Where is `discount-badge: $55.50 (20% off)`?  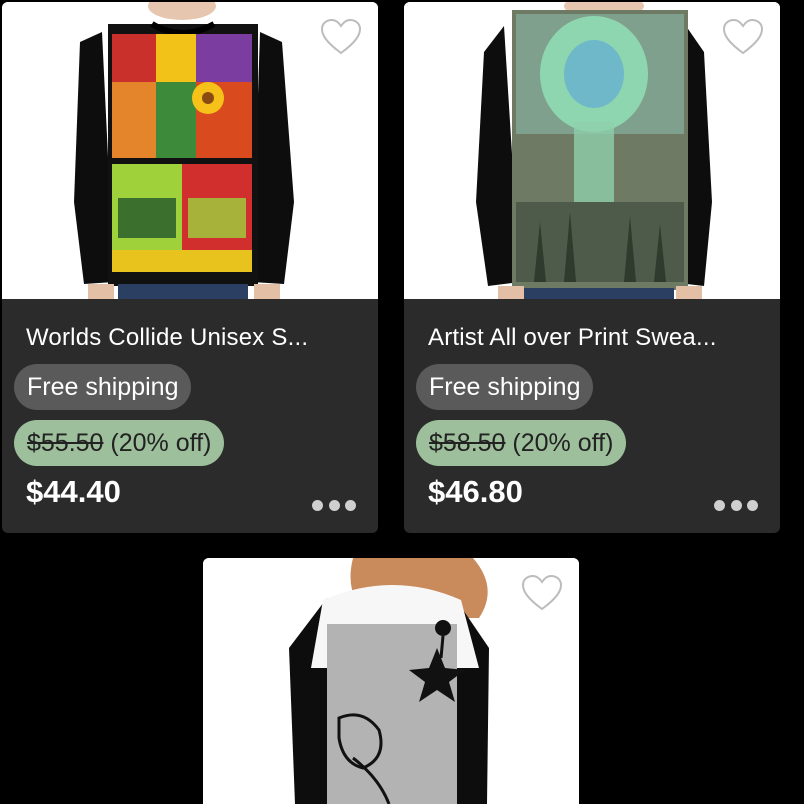 discount-badge: $55.50 (20% off) is located at coordinates (119, 443).